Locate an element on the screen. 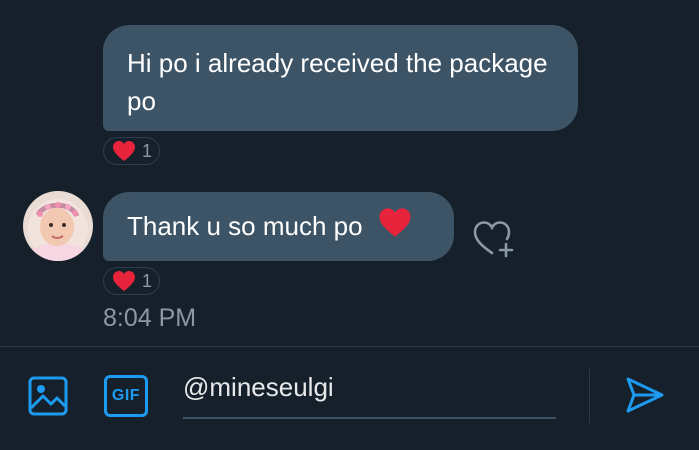  message-timestamp: 8:04 PM is located at coordinates (150, 318).